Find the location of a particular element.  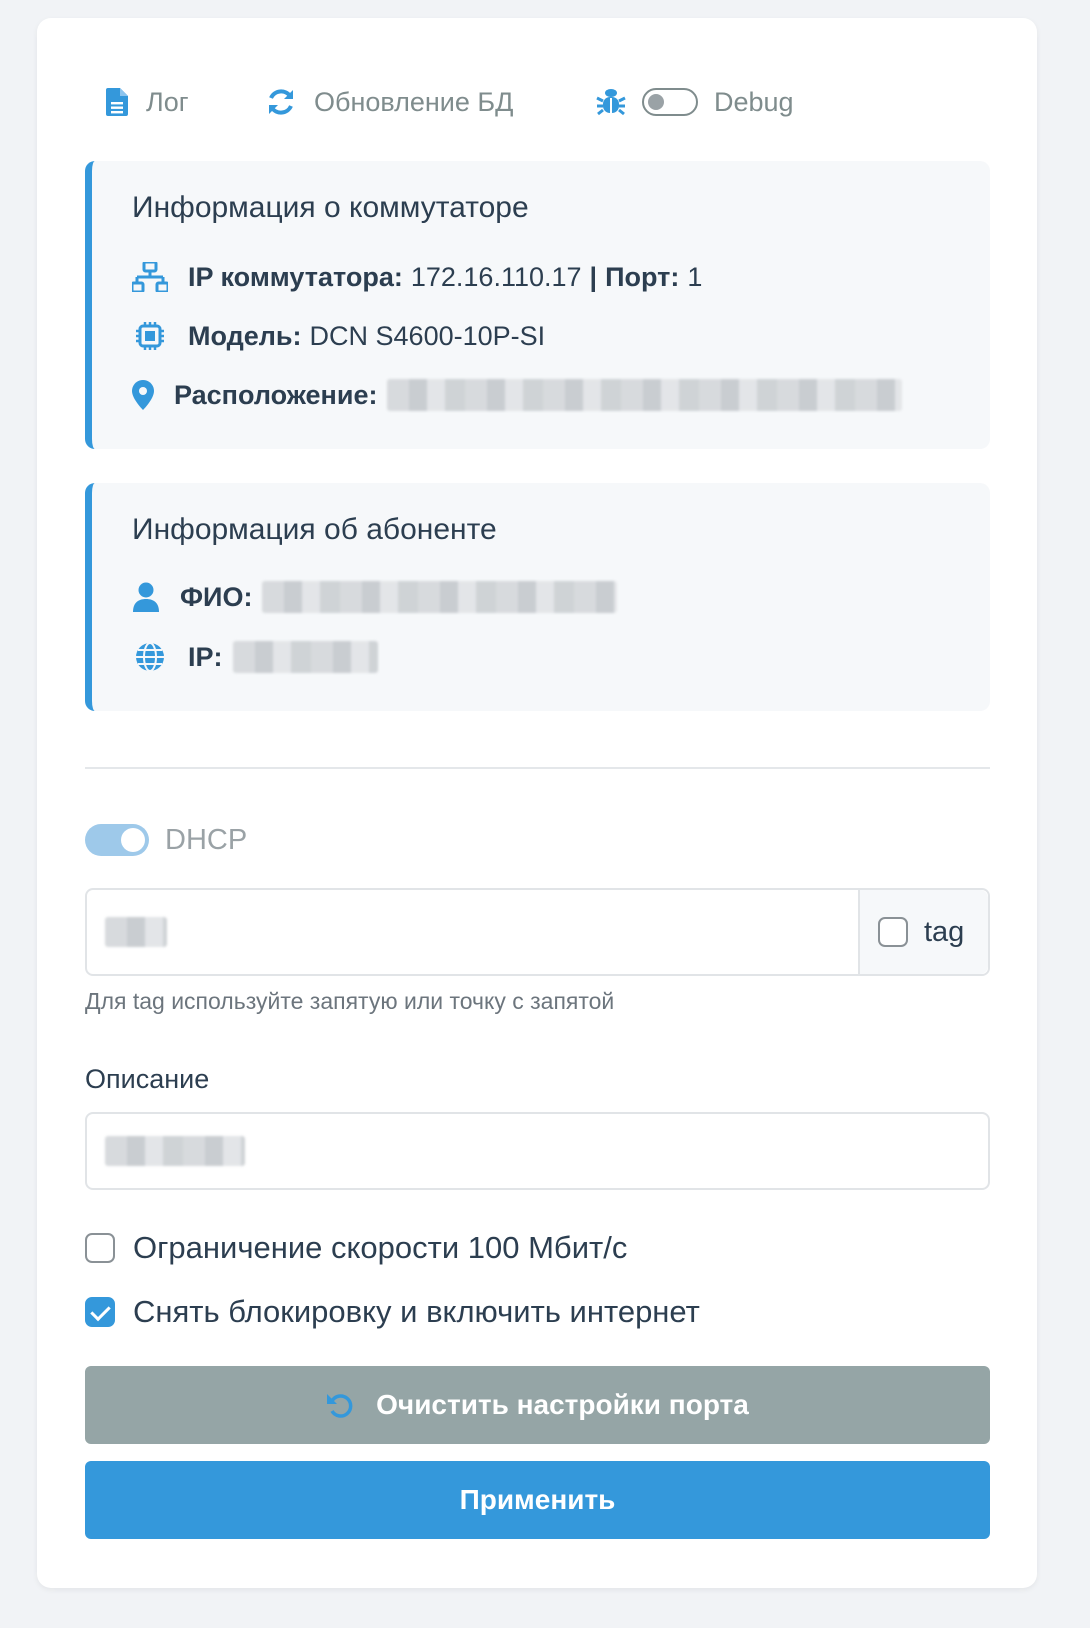

vlan-input is located at coordinates (472, 932).